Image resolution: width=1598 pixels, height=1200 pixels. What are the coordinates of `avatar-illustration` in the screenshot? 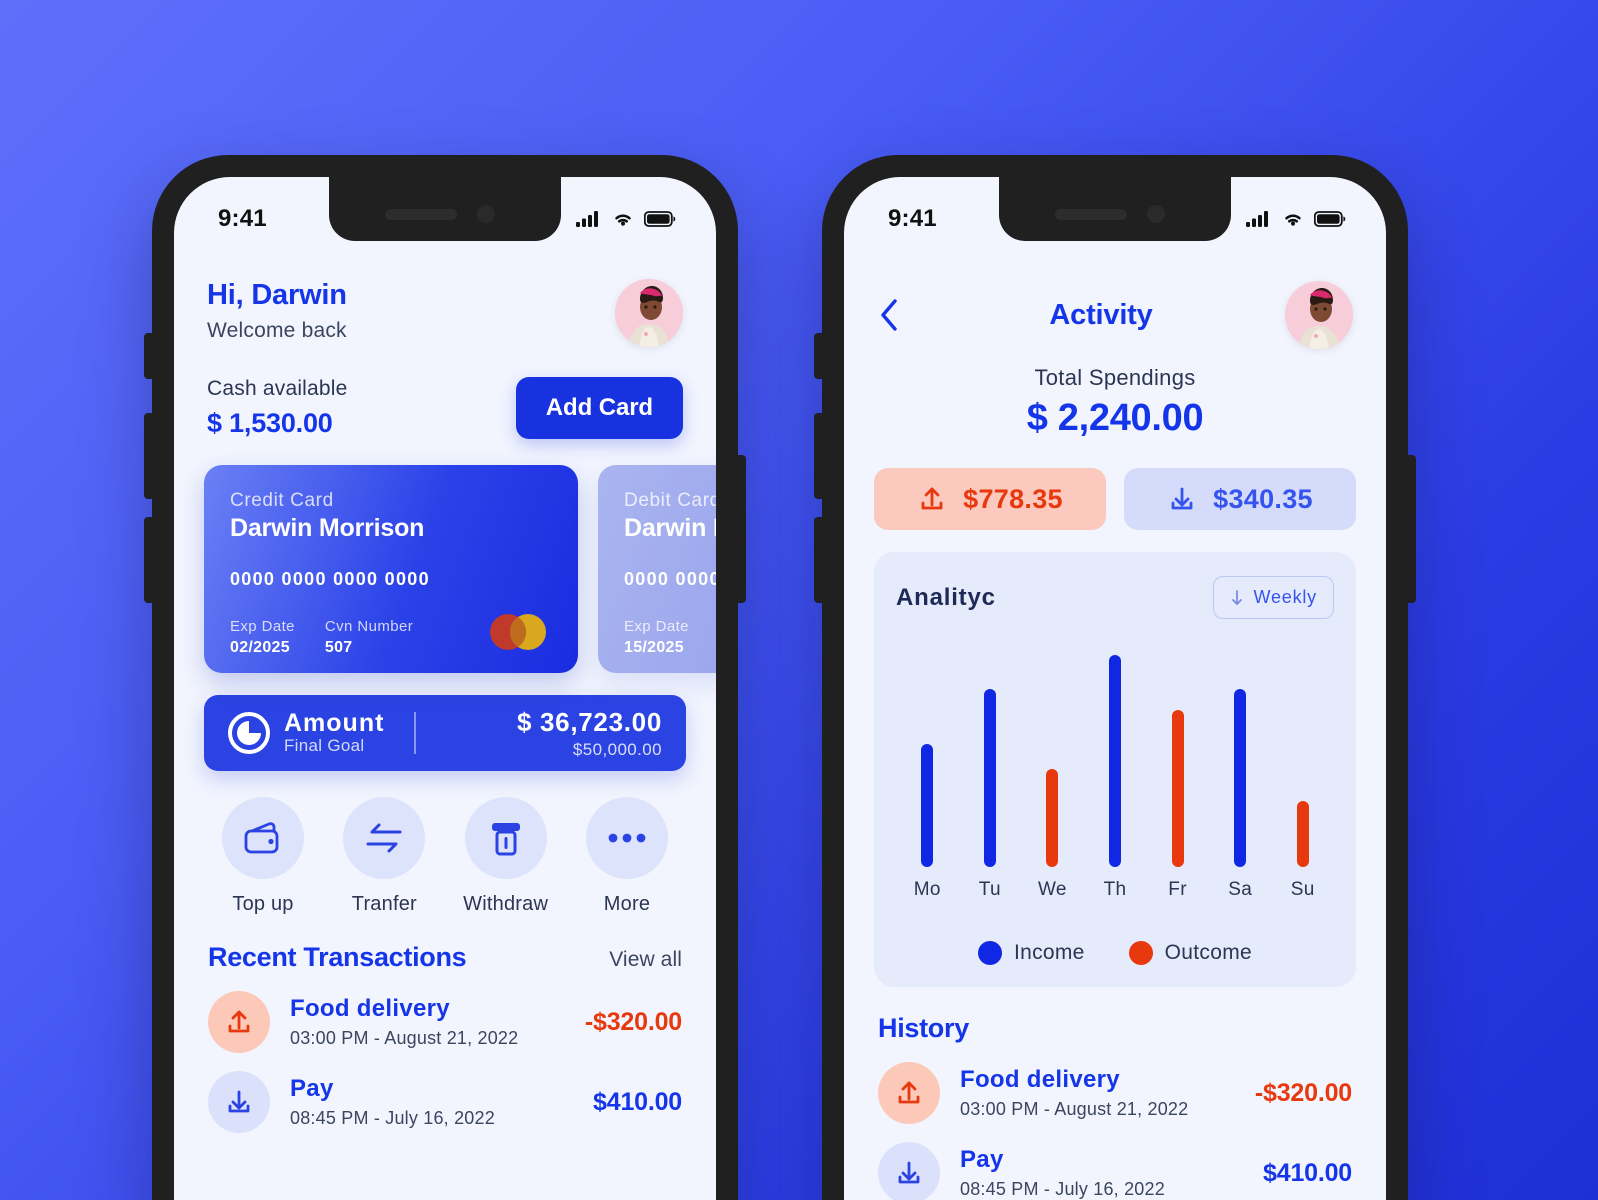 It's located at (649, 313).